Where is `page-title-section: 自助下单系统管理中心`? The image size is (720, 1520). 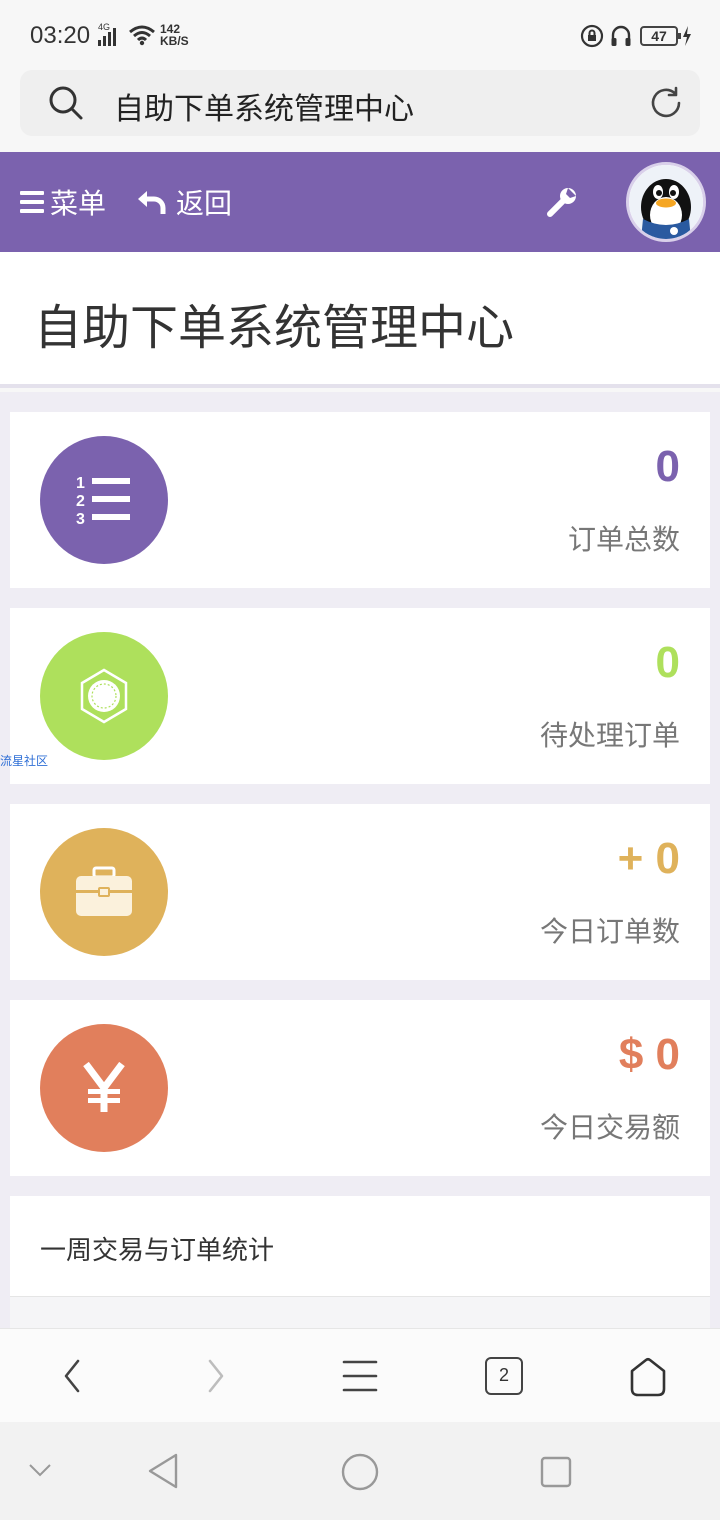 page-title-section: 自助下单系统管理中心 is located at coordinates (360, 320).